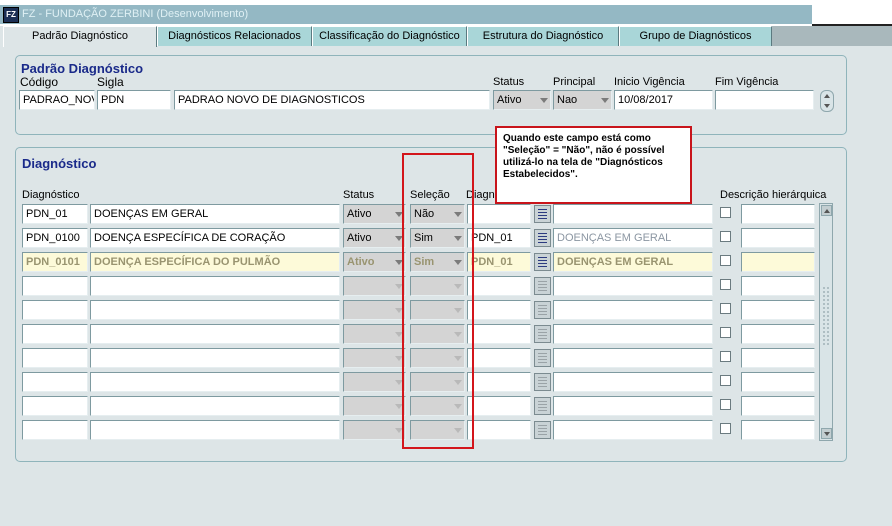  What do you see at coordinates (55, 262) in the screenshot?
I see `row-codigo-field: PDN_0101` at bounding box center [55, 262].